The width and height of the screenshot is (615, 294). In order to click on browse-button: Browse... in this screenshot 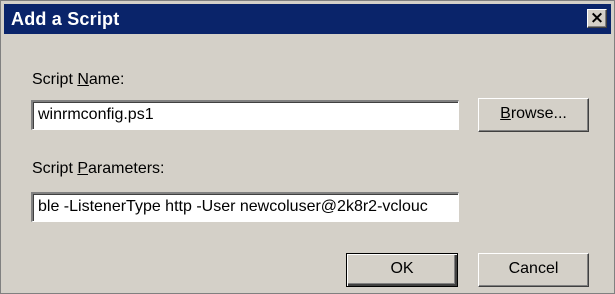, I will do `click(533, 115)`.